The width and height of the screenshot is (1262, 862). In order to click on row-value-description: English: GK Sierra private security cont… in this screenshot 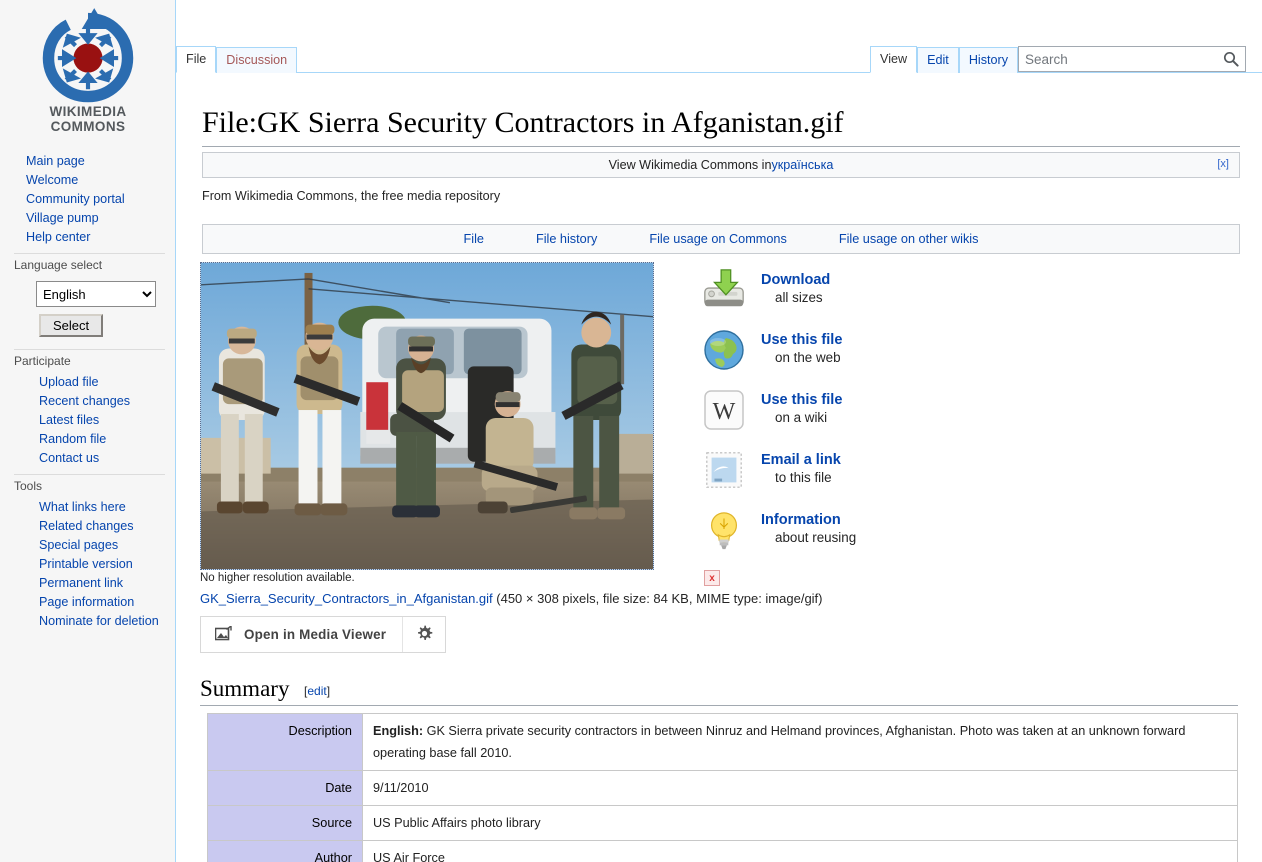, I will do `click(800, 742)`.